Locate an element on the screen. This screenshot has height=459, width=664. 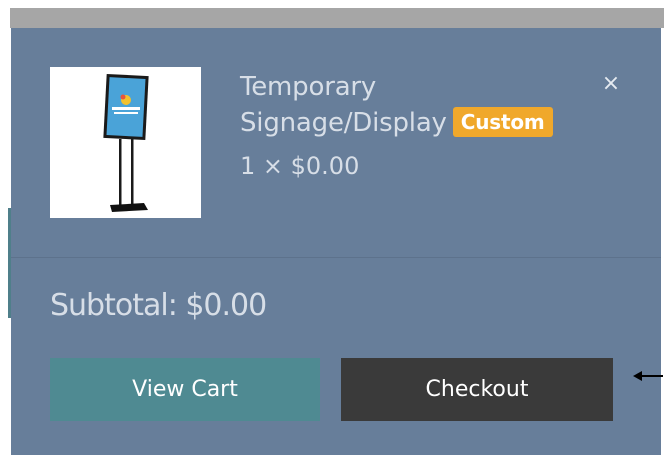
quantity-price: 1 × $0.00 is located at coordinates (300, 166).